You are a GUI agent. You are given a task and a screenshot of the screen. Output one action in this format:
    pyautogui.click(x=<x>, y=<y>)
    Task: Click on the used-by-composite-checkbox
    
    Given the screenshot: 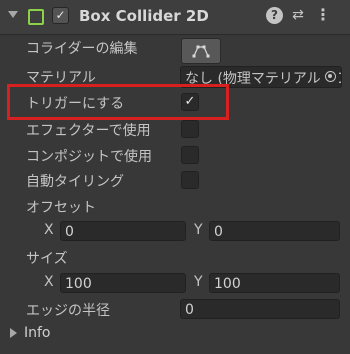 What is the action you would take?
    pyautogui.click(x=190, y=155)
    